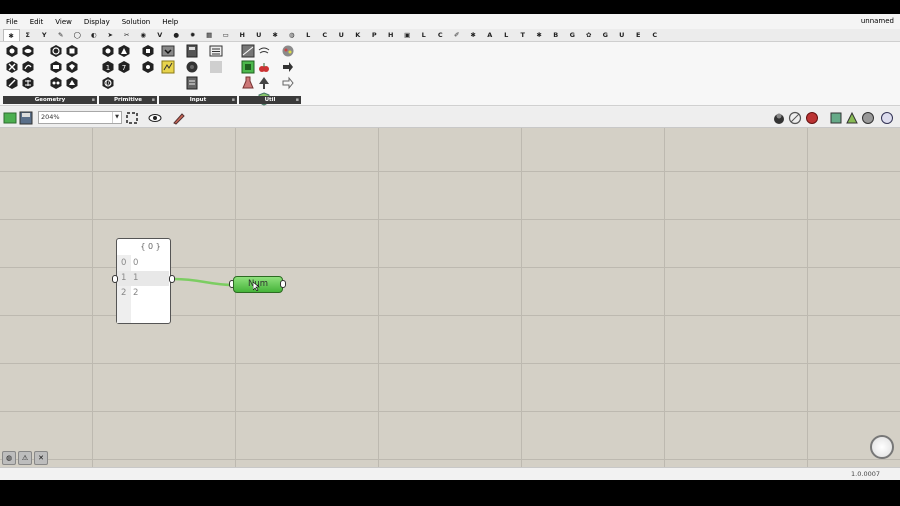 Image resolution: width=900 pixels, height=506 pixels. I want to click on hex-colour-icon, so click(148, 51).